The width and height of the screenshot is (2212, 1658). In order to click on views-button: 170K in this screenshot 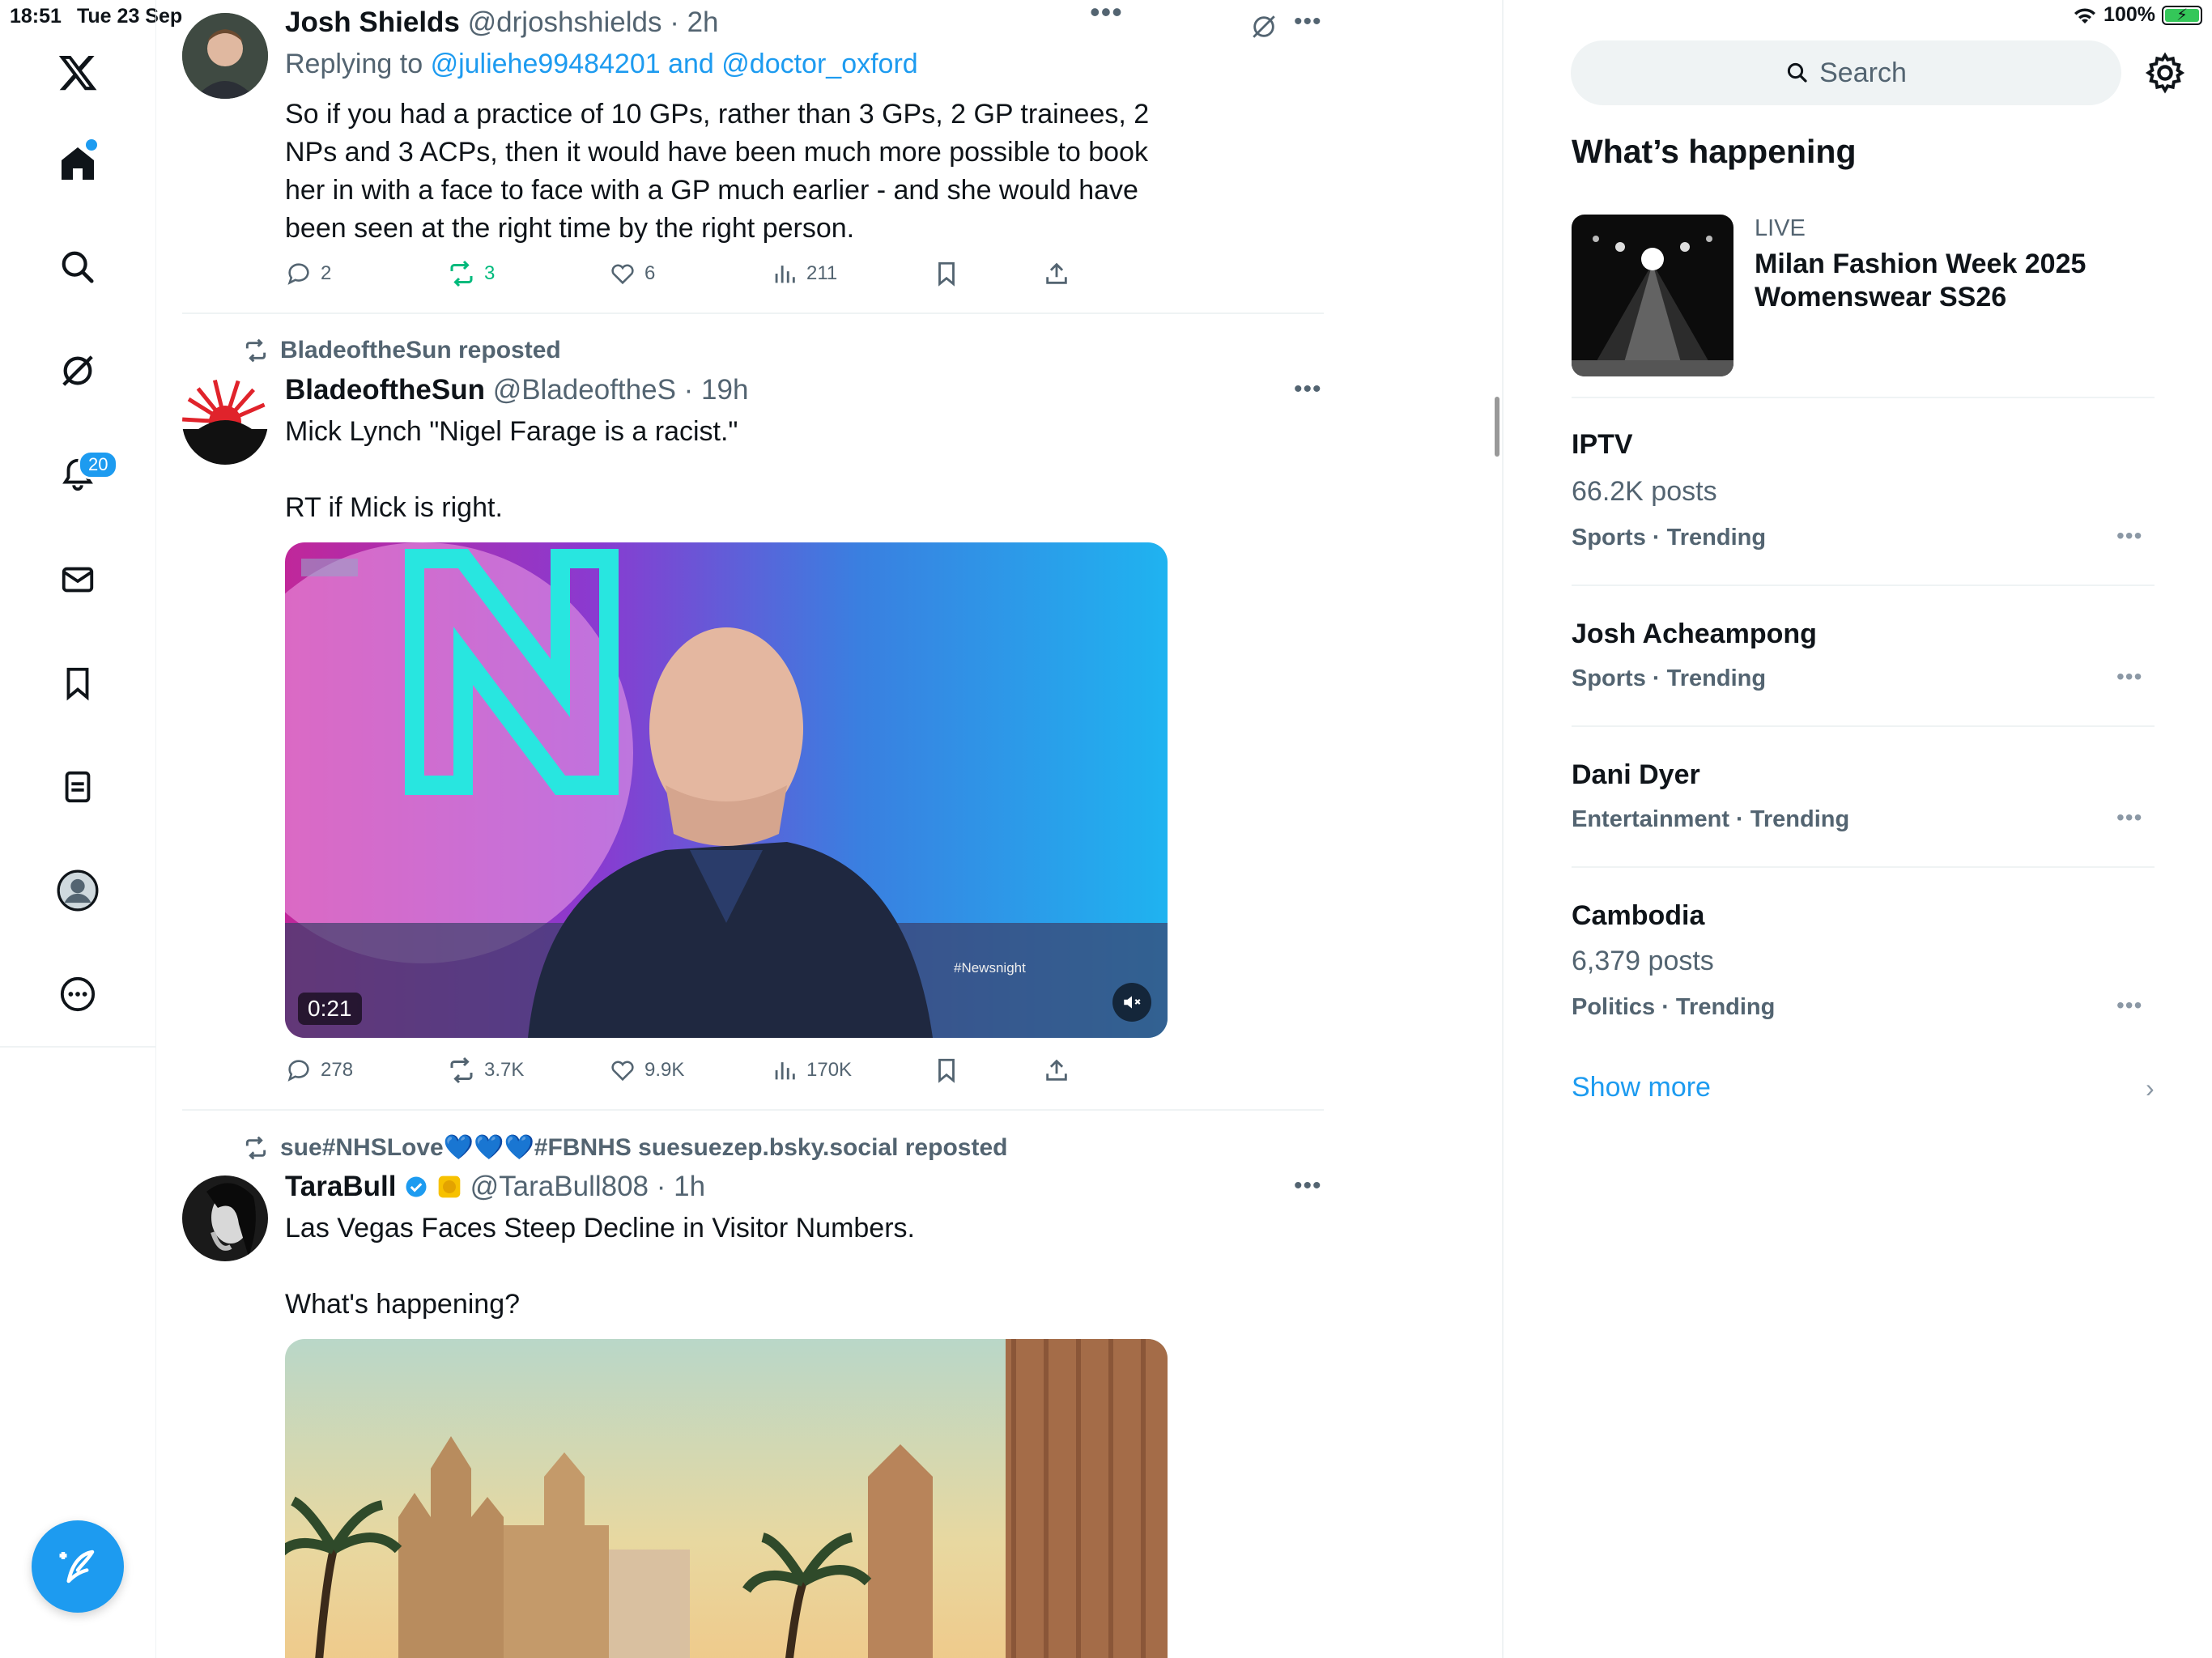, I will do `click(852, 1070)`.